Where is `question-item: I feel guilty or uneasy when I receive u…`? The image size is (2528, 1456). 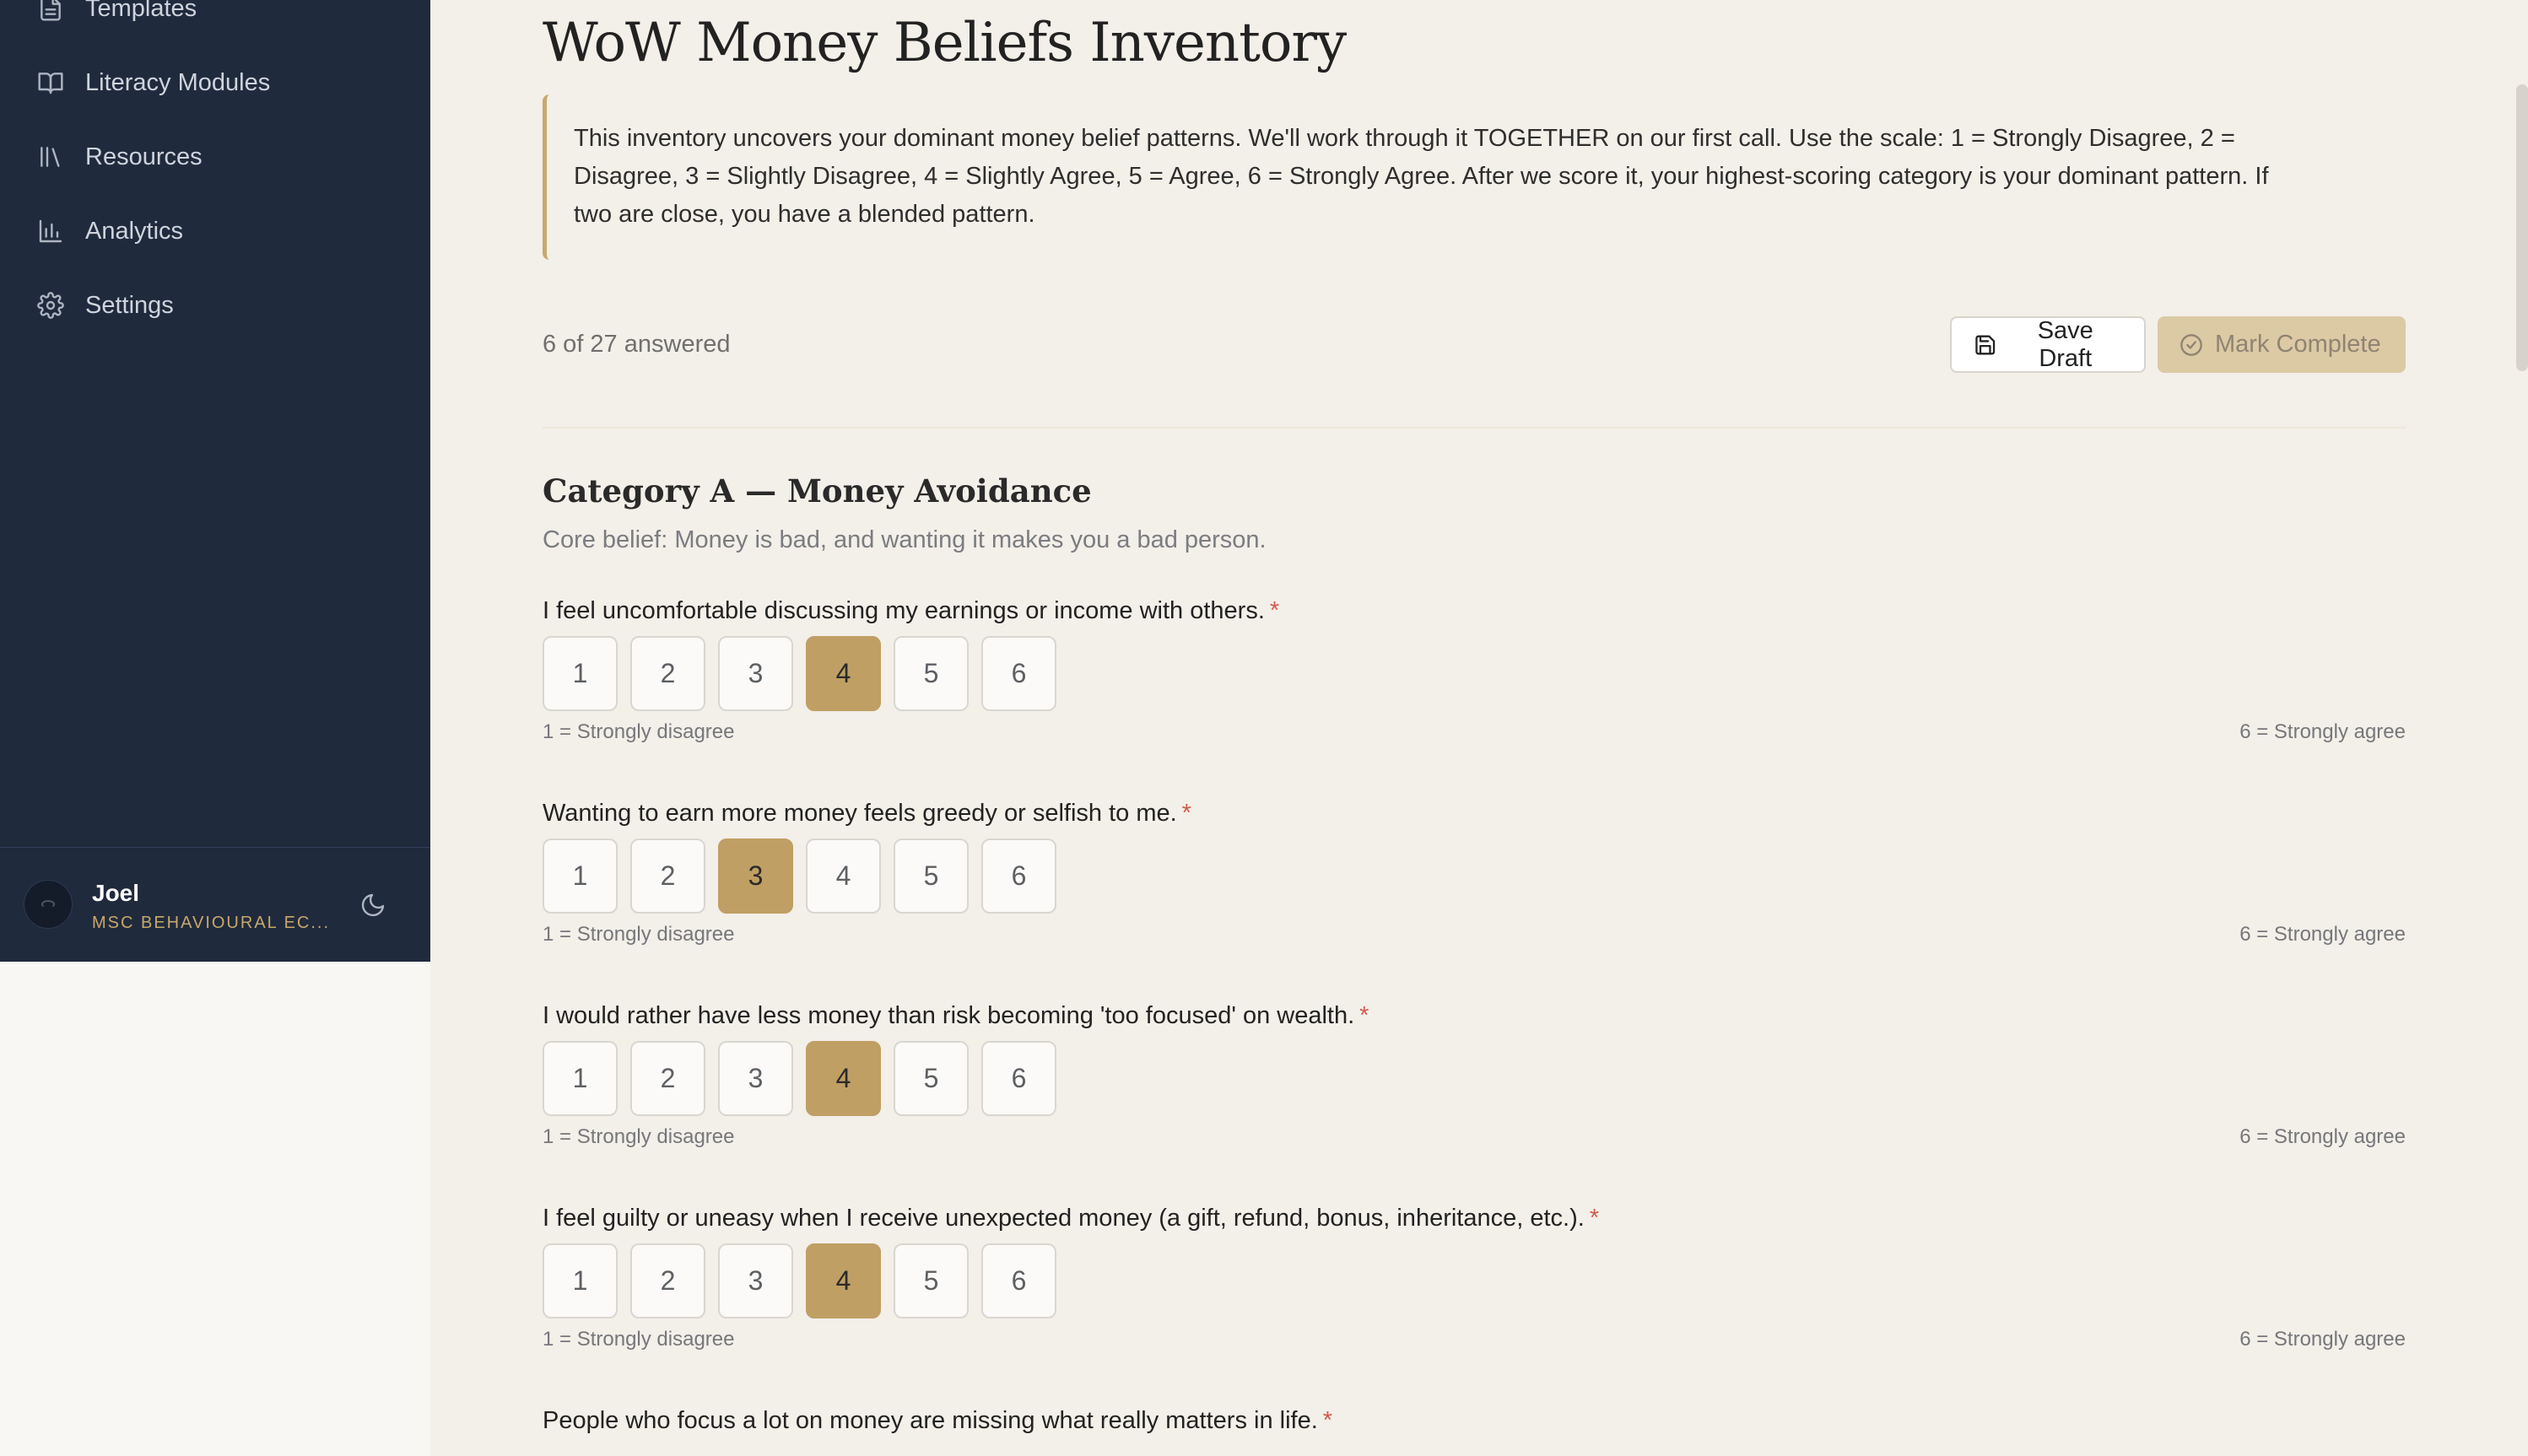
question-item: I feel guilty or uneasy when I receive u… is located at coordinates (1475, 1278).